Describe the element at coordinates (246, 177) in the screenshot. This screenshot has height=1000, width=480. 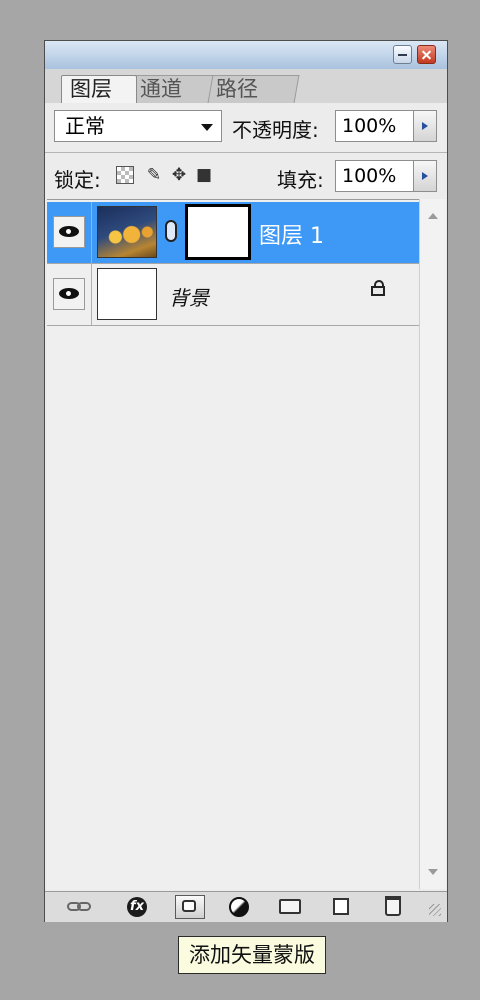
I see `lock-fill-row: 锁定: ✎ ✥ ■ 填充: 100%` at that location.